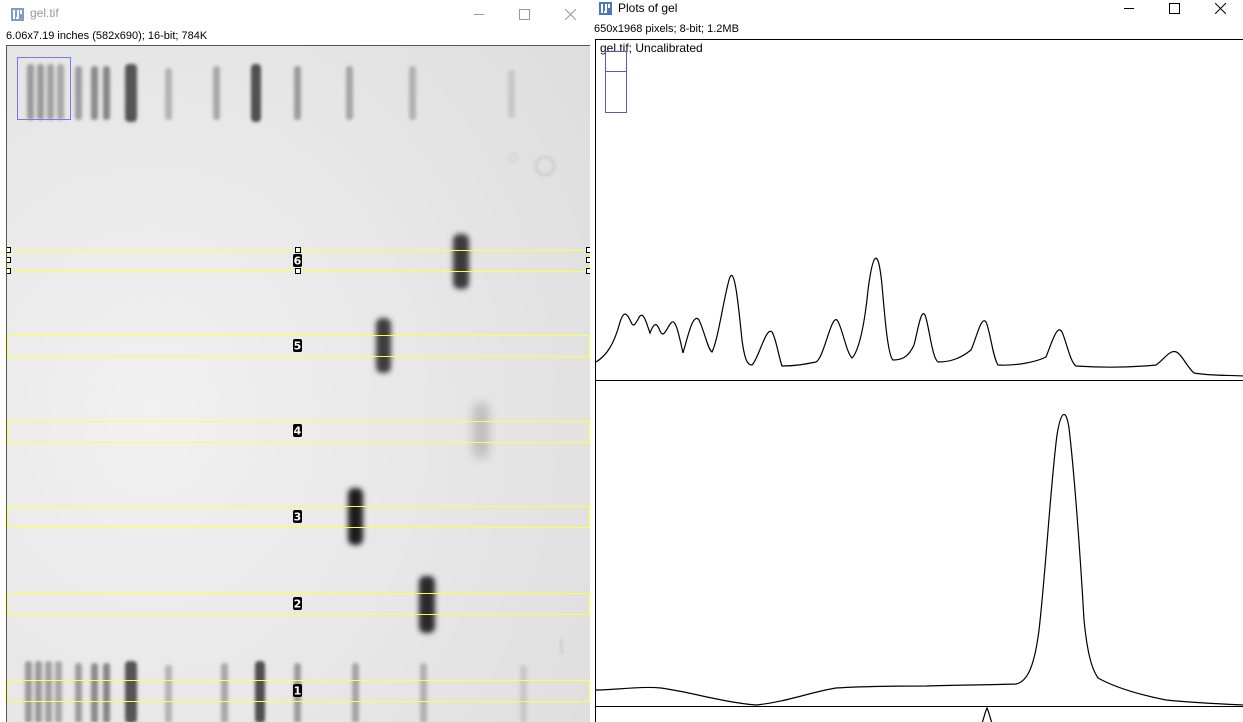  Describe the element at coordinates (298, 691) in the screenshot. I see `roi-label-1: 1` at that location.